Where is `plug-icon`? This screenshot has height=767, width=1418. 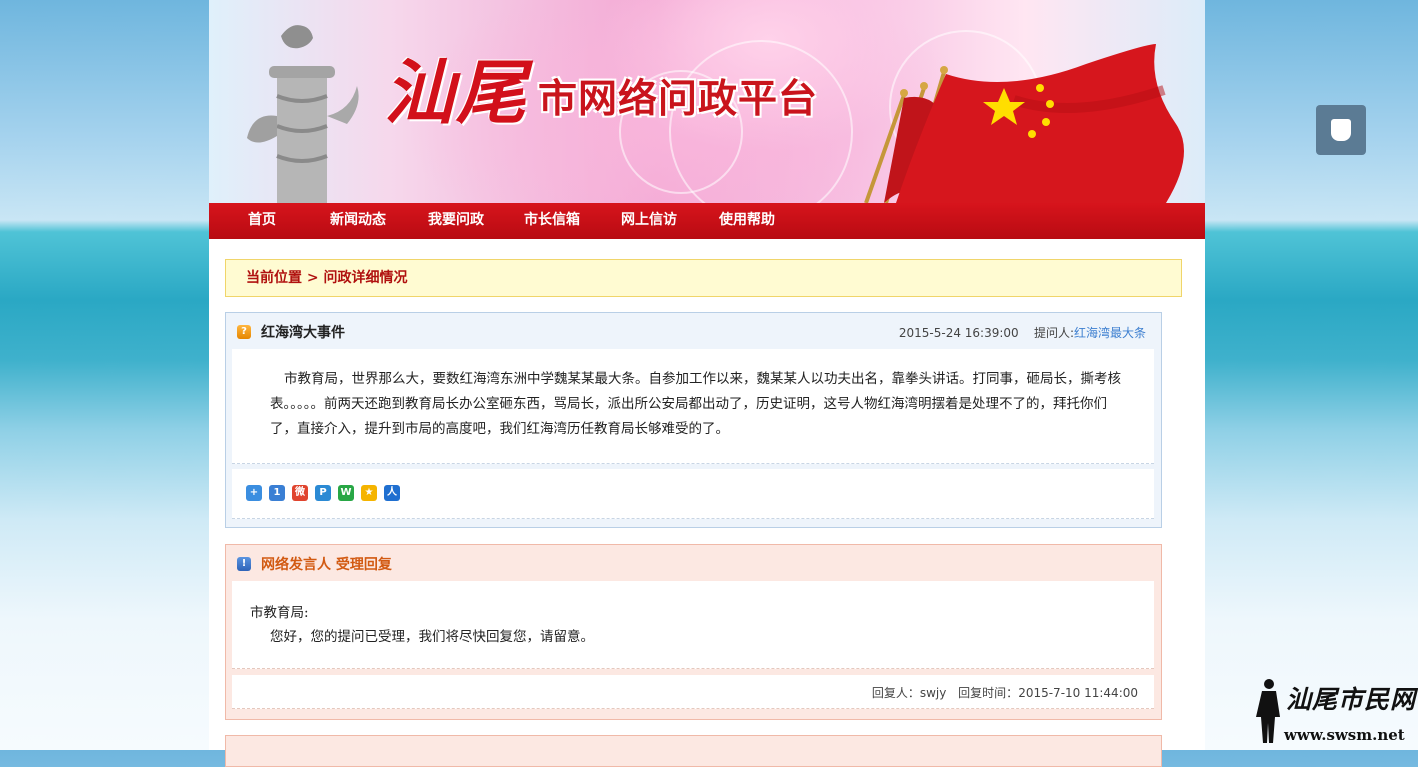
plug-icon is located at coordinates (1341, 130).